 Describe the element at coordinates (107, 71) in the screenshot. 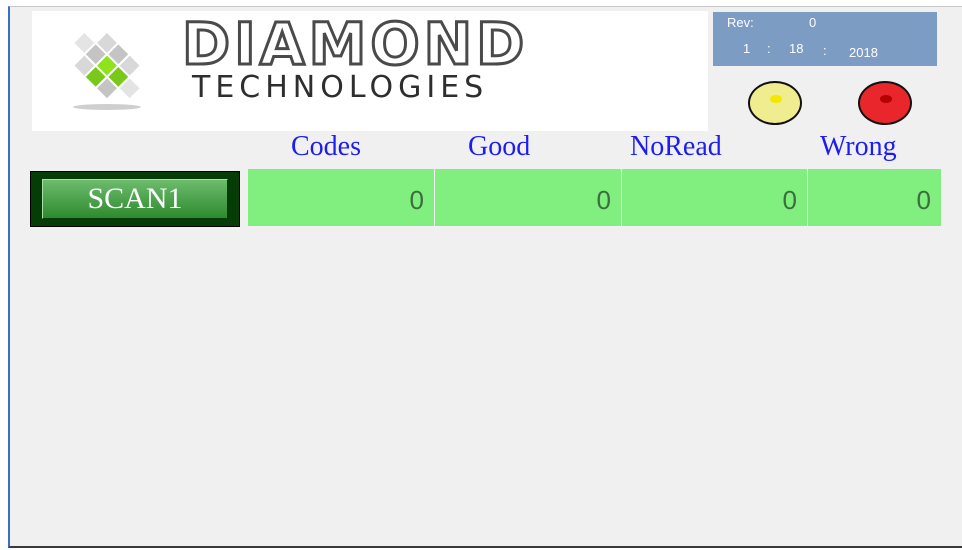

I see `diamond-logo-icon` at that location.